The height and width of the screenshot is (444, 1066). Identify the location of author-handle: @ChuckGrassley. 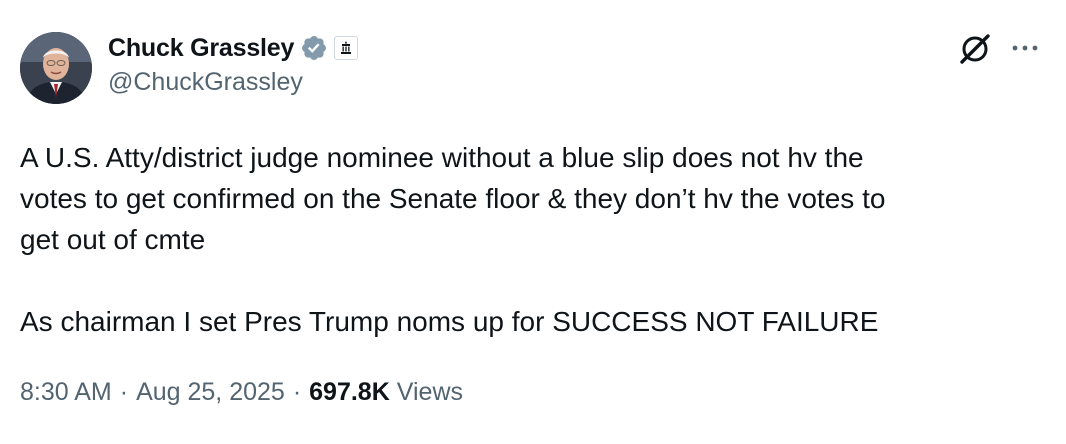
(233, 82).